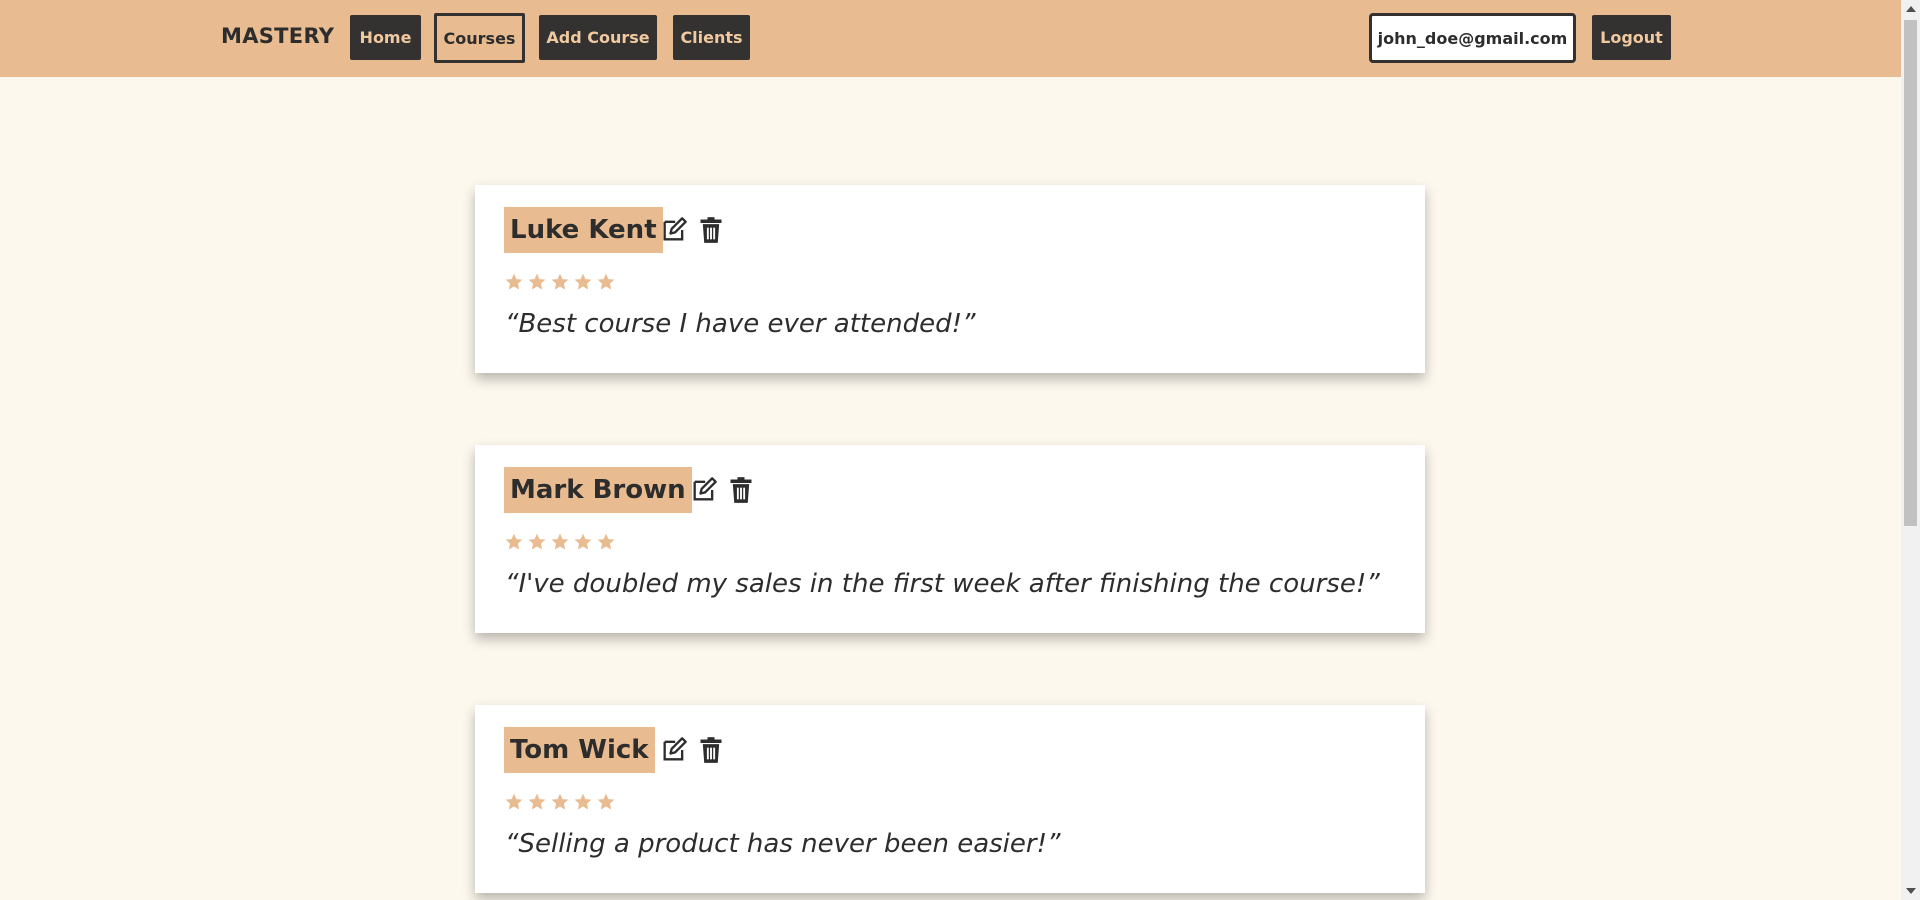 This screenshot has width=1920, height=900. Describe the element at coordinates (583, 230) in the screenshot. I see `client-name: Luke Kent` at that location.